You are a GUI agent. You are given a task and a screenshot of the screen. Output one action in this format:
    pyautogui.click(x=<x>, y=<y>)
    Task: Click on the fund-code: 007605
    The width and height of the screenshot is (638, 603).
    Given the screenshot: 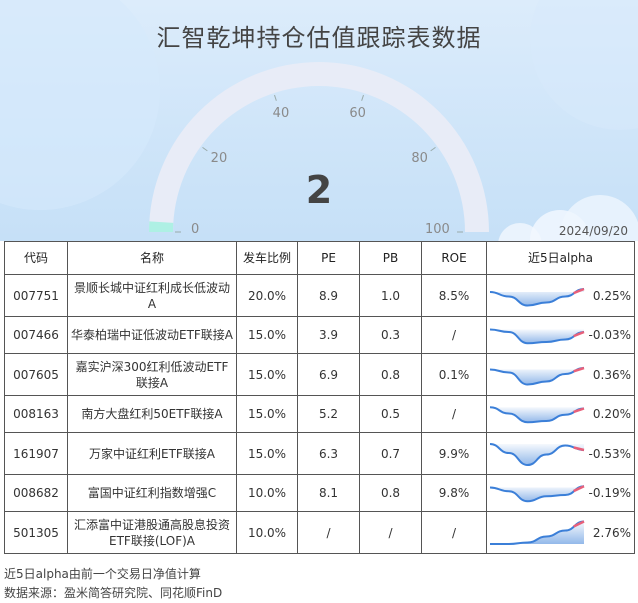 What is the action you would take?
    pyautogui.click(x=36, y=374)
    